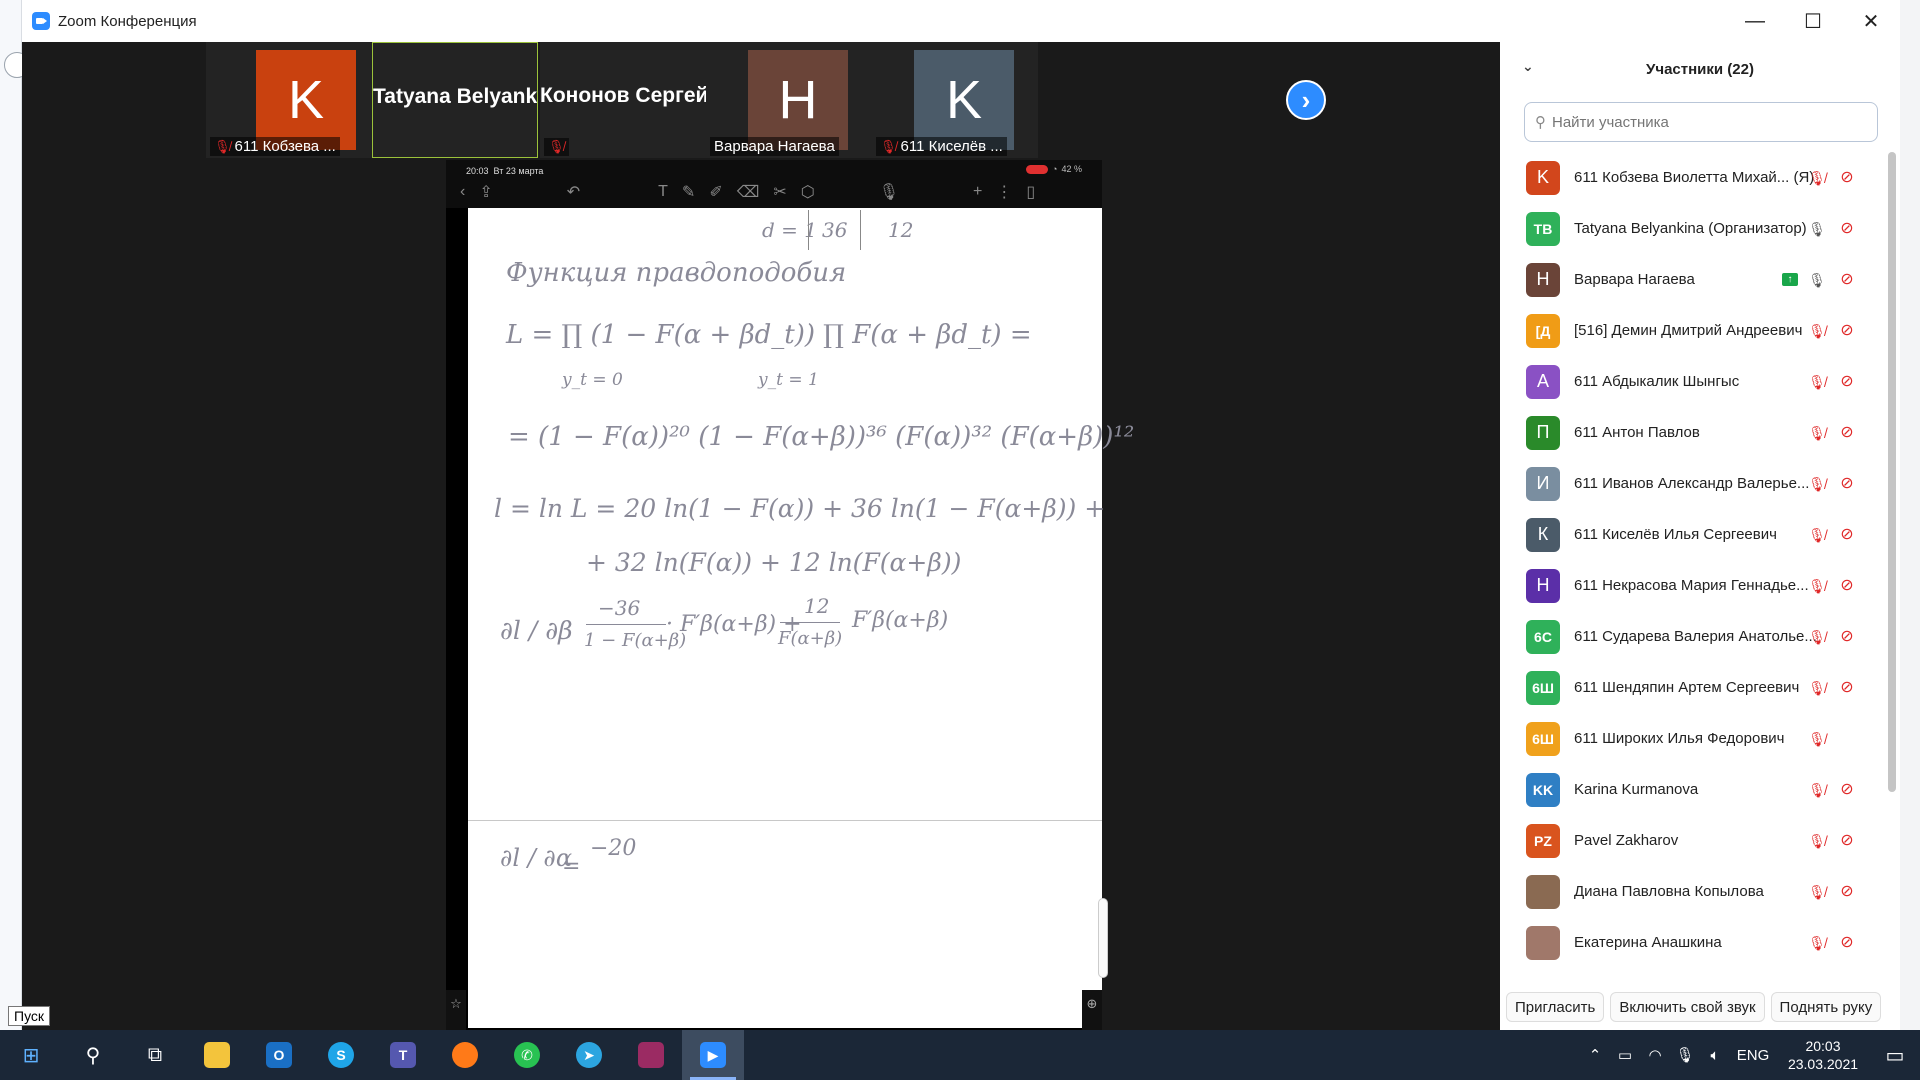  What do you see at coordinates (713, 1055) in the screenshot?
I see `taskbar-zoom: ▶` at bounding box center [713, 1055].